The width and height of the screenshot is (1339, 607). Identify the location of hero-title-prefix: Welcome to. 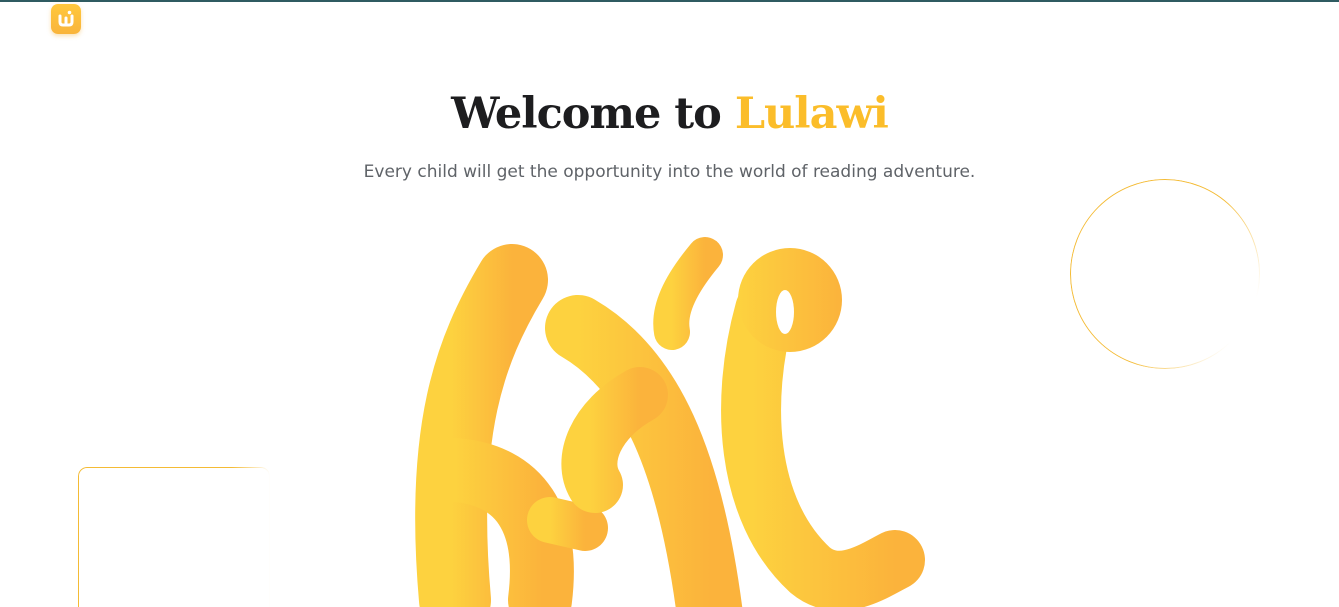
(593, 114).